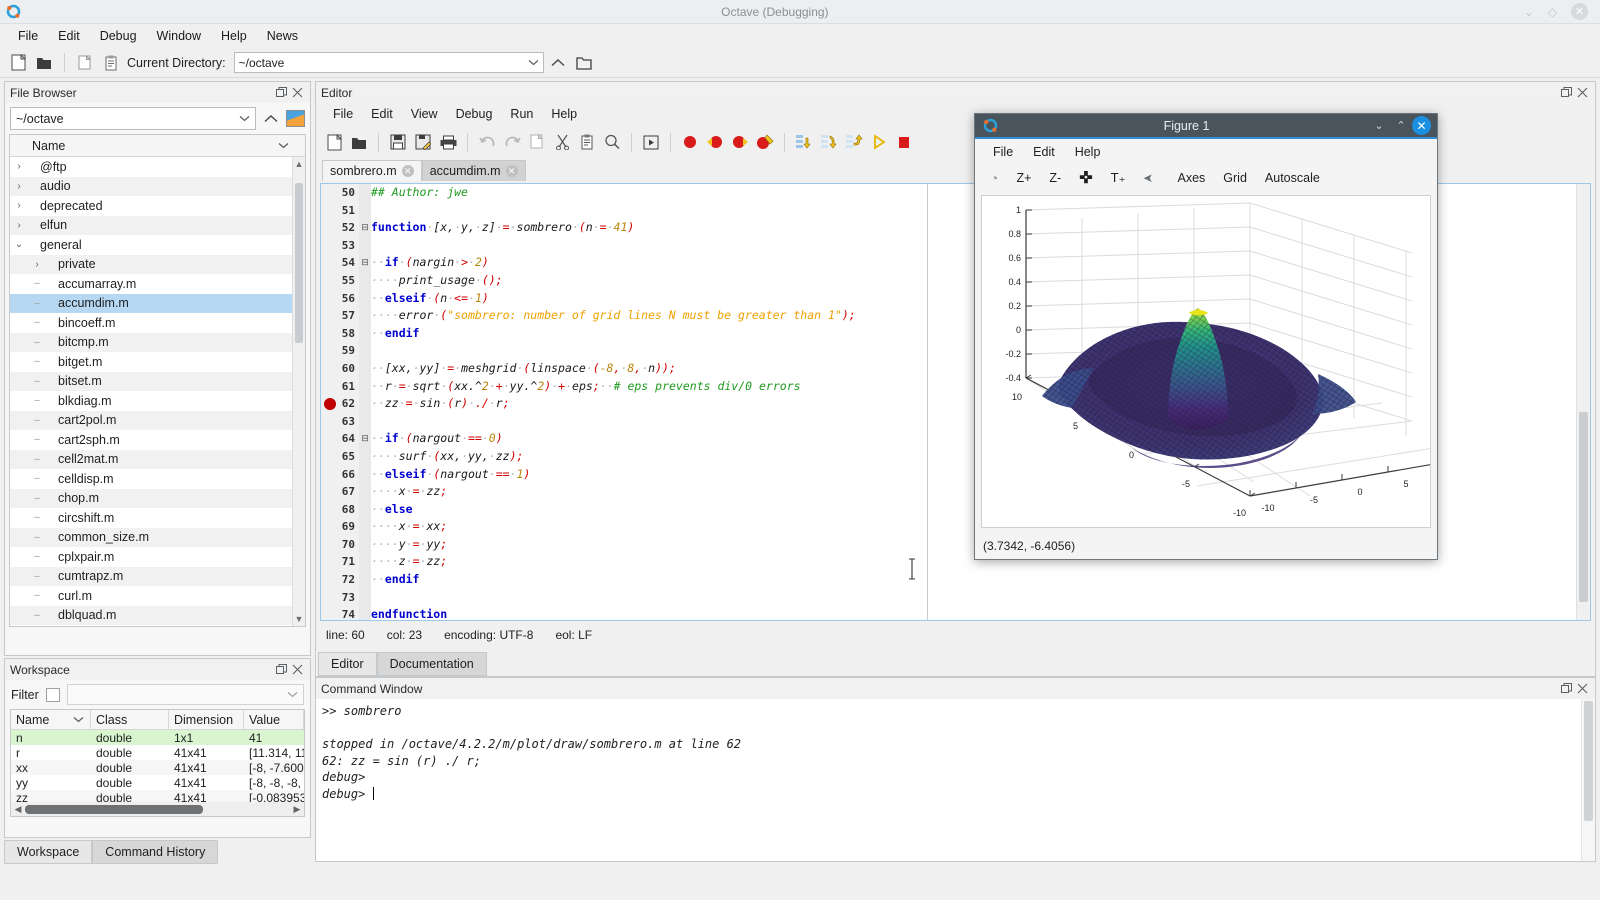 The width and height of the screenshot is (1600, 900). What do you see at coordinates (151, 420) in the screenshot?
I see `file-browser-row: – cart2pol.m` at bounding box center [151, 420].